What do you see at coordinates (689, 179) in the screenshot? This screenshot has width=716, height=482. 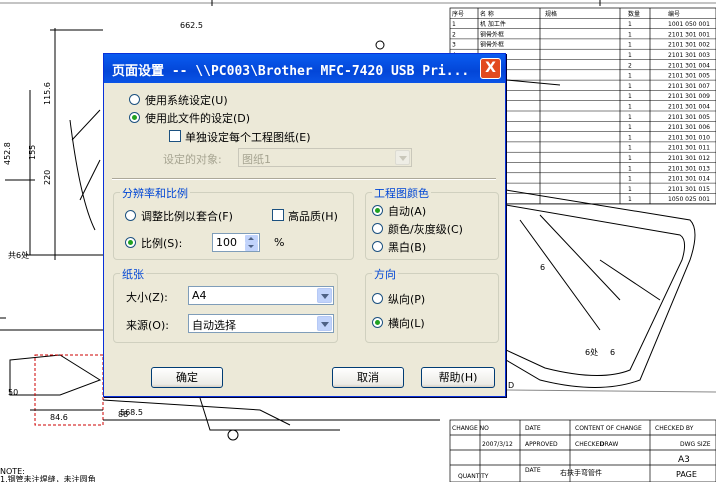 I see `bom-cell: 2101 301 014` at bounding box center [689, 179].